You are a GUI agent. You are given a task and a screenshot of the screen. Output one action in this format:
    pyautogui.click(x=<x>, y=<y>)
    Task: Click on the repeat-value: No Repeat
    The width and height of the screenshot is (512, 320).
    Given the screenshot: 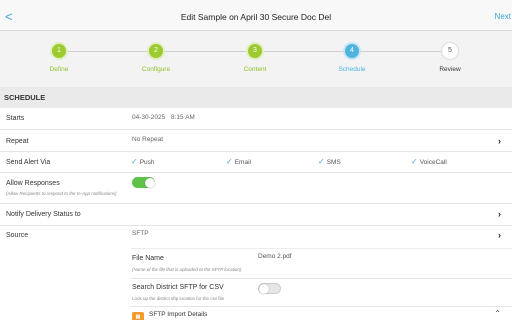 What is the action you would take?
    pyautogui.click(x=148, y=139)
    